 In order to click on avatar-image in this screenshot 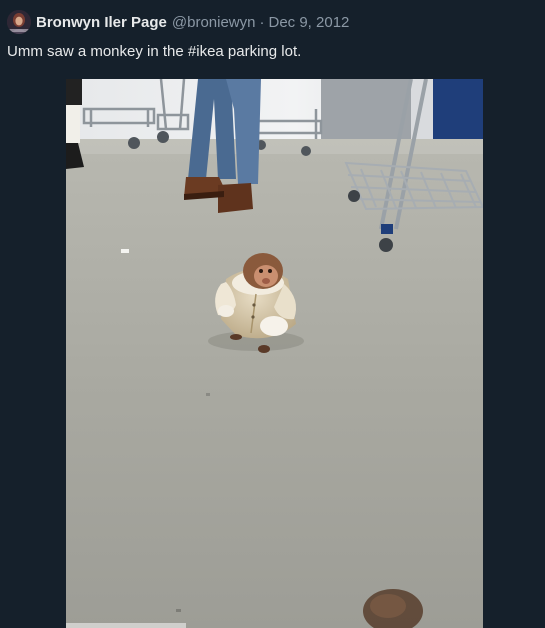, I will do `click(19, 22)`.